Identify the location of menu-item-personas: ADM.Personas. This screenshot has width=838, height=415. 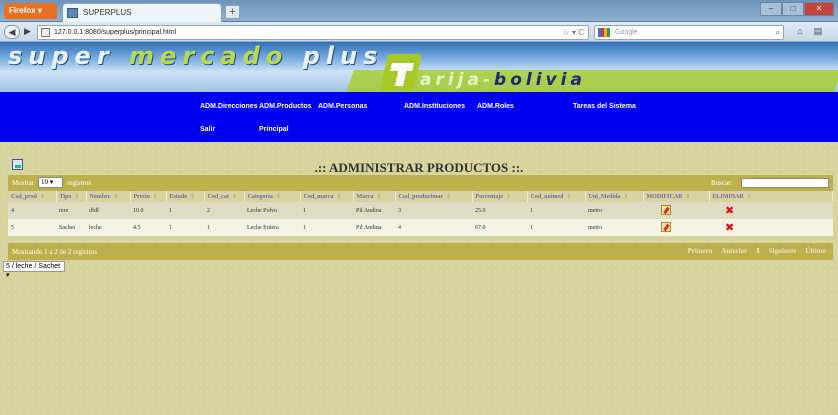
(342, 106).